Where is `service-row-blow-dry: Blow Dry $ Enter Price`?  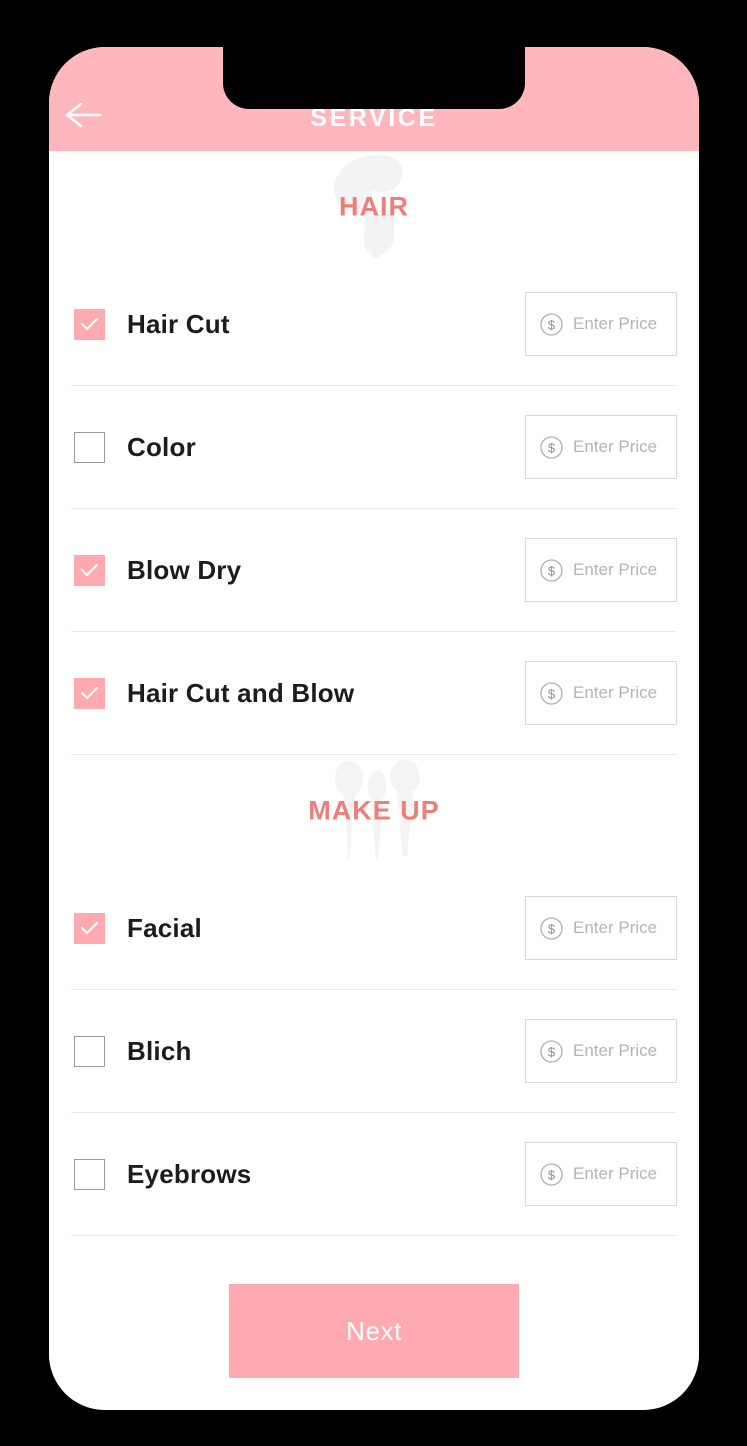 service-row-blow-dry: Blow Dry $ Enter Price is located at coordinates (374, 570).